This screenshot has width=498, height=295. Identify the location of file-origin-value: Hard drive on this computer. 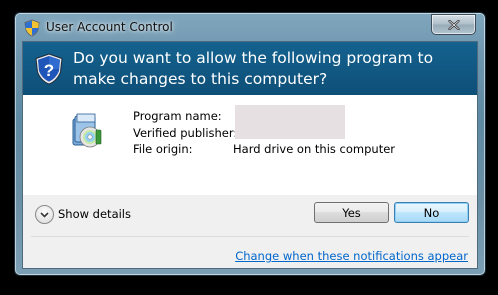
(314, 149).